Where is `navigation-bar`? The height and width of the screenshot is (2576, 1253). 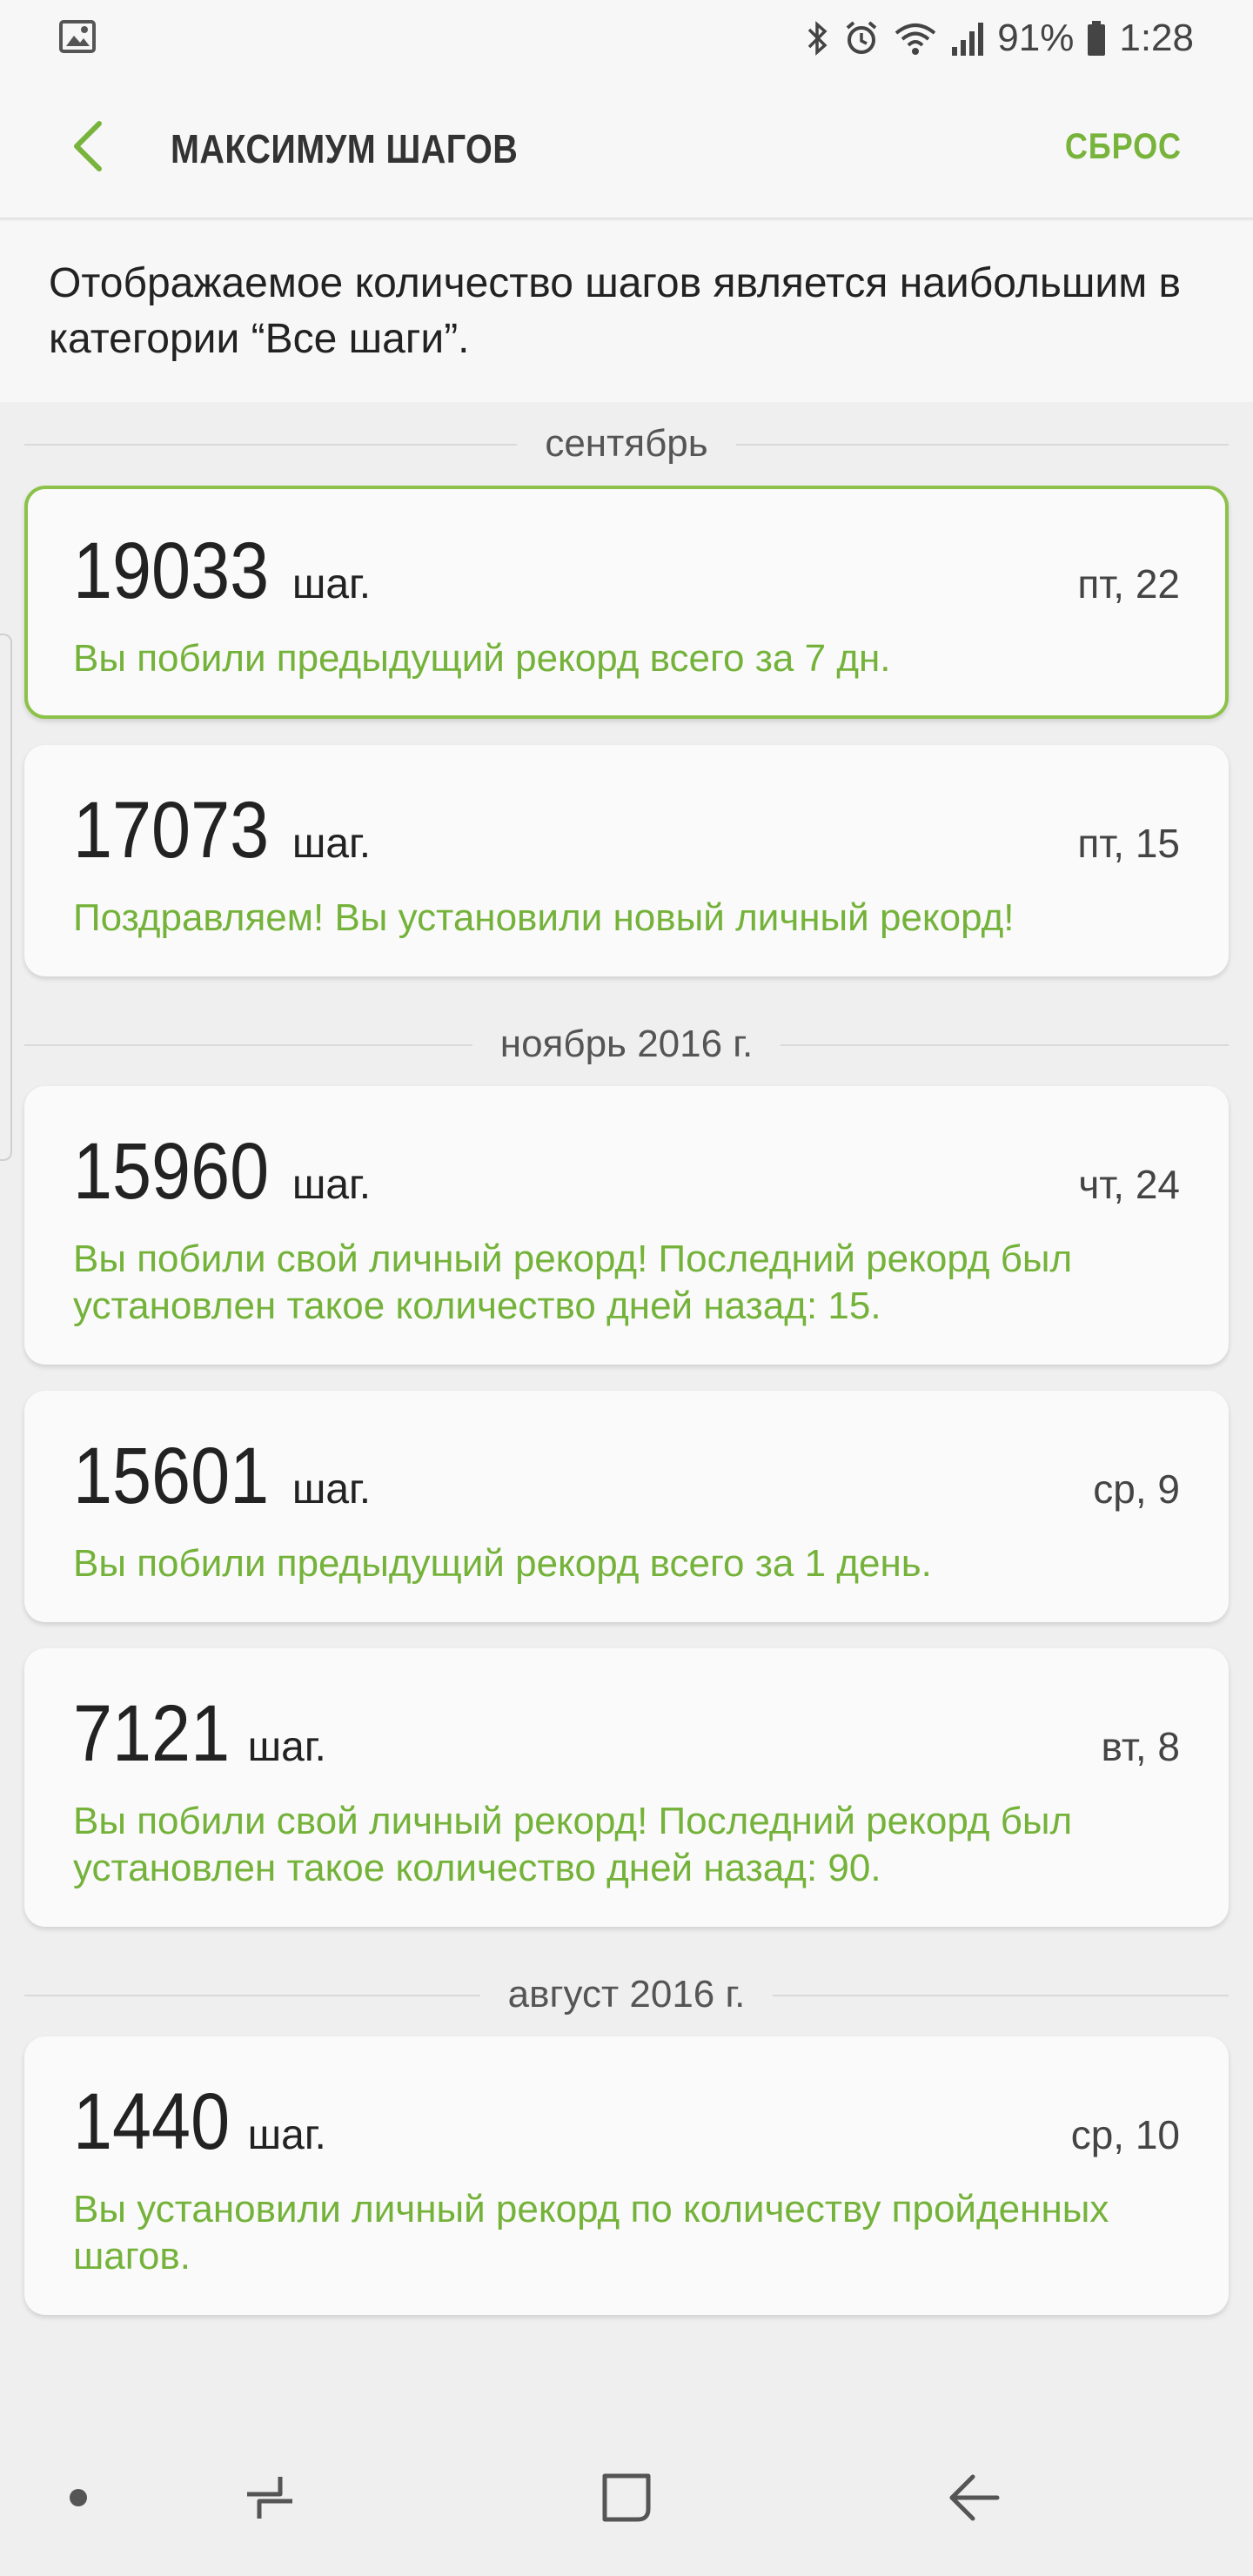 navigation-bar is located at coordinates (626, 2499).